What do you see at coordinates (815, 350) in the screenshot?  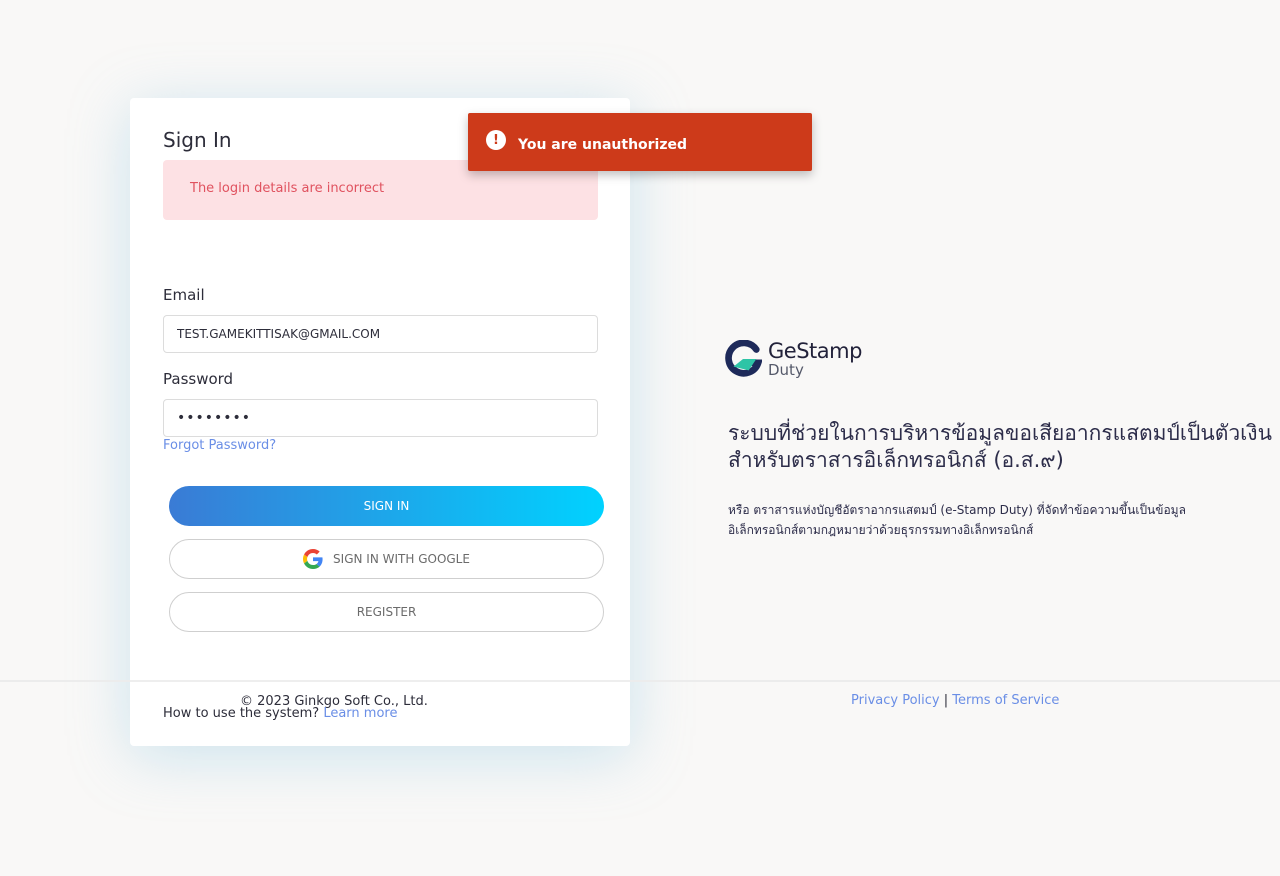 I see `brand-name: GeStamp` at bounding box center [815, 350].